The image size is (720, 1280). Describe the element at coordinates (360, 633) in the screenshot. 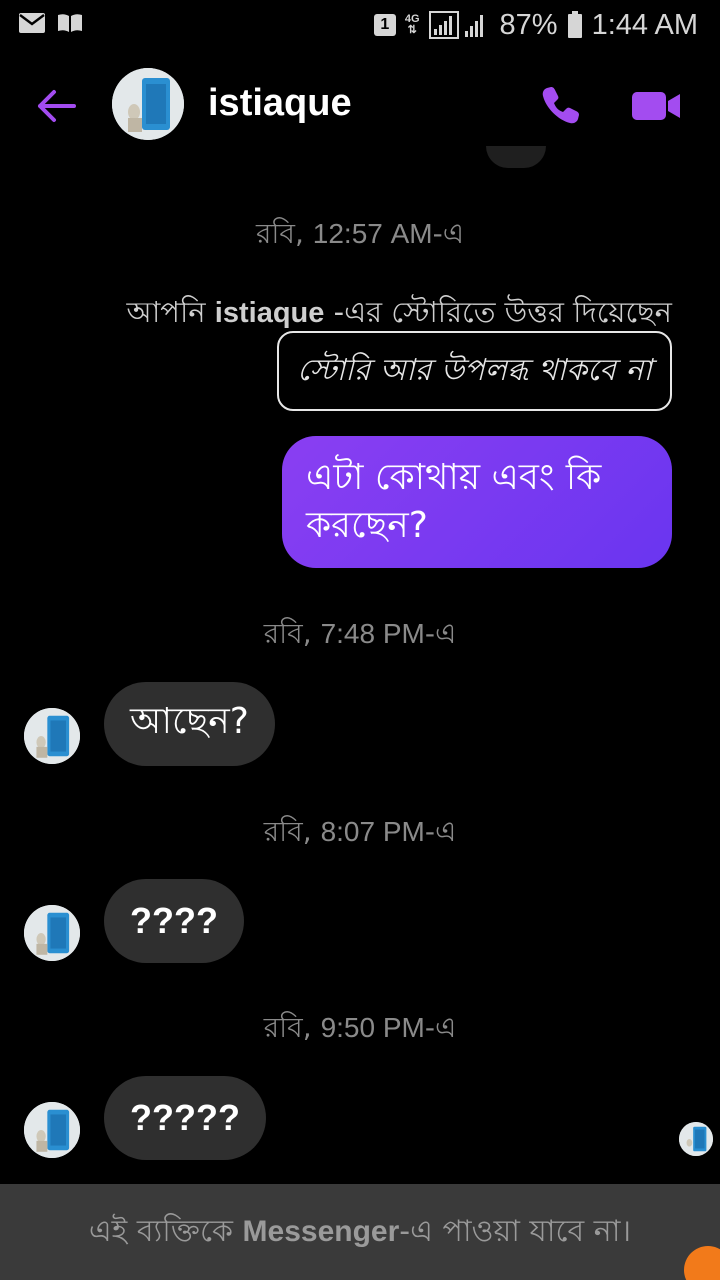

I see `timestamp-2: রবি, 7:48 PM-এ` at that location.